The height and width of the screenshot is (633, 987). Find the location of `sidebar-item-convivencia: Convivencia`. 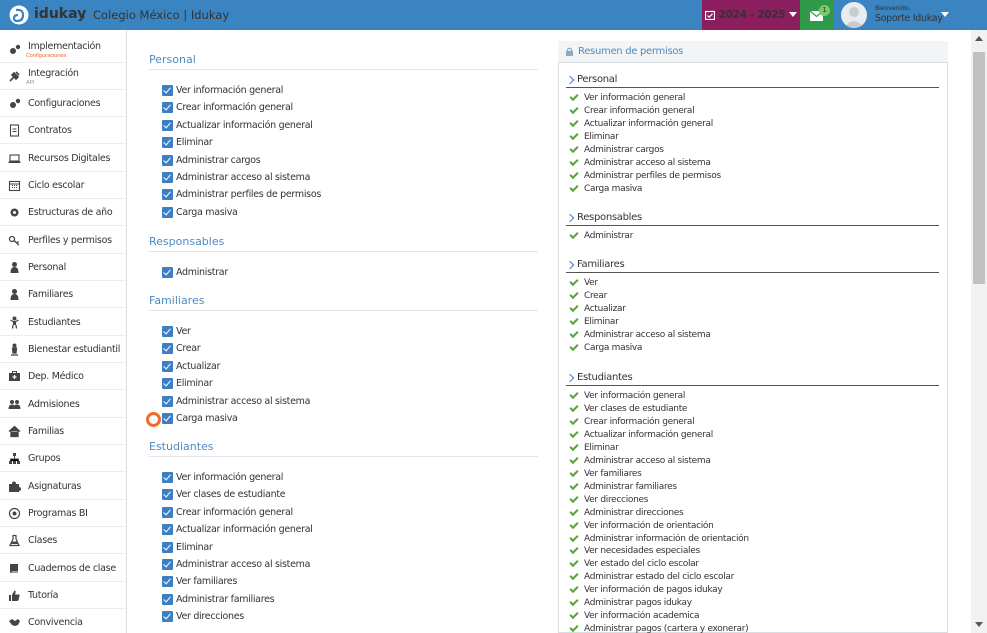

sidebar-item-convivencia: Convivencia is located at coordinates (63, 621).